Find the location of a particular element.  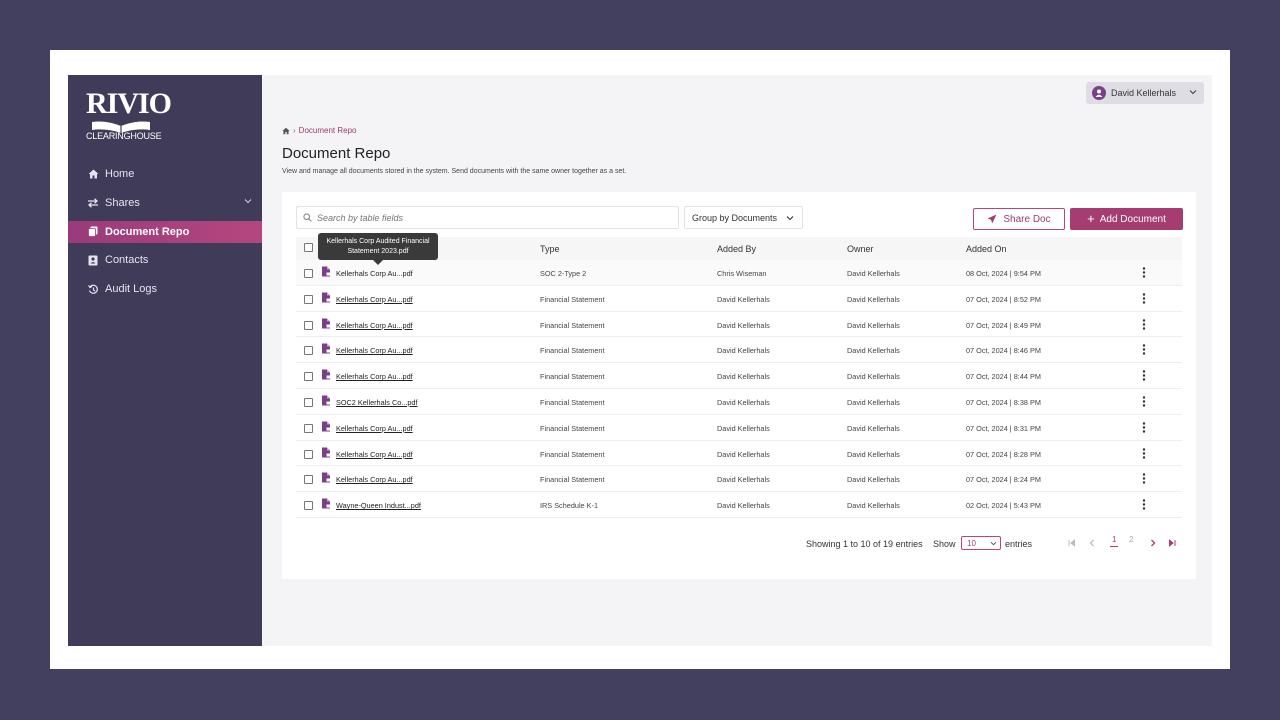

page-size-value: 10 is located at coordinates (971, 543).